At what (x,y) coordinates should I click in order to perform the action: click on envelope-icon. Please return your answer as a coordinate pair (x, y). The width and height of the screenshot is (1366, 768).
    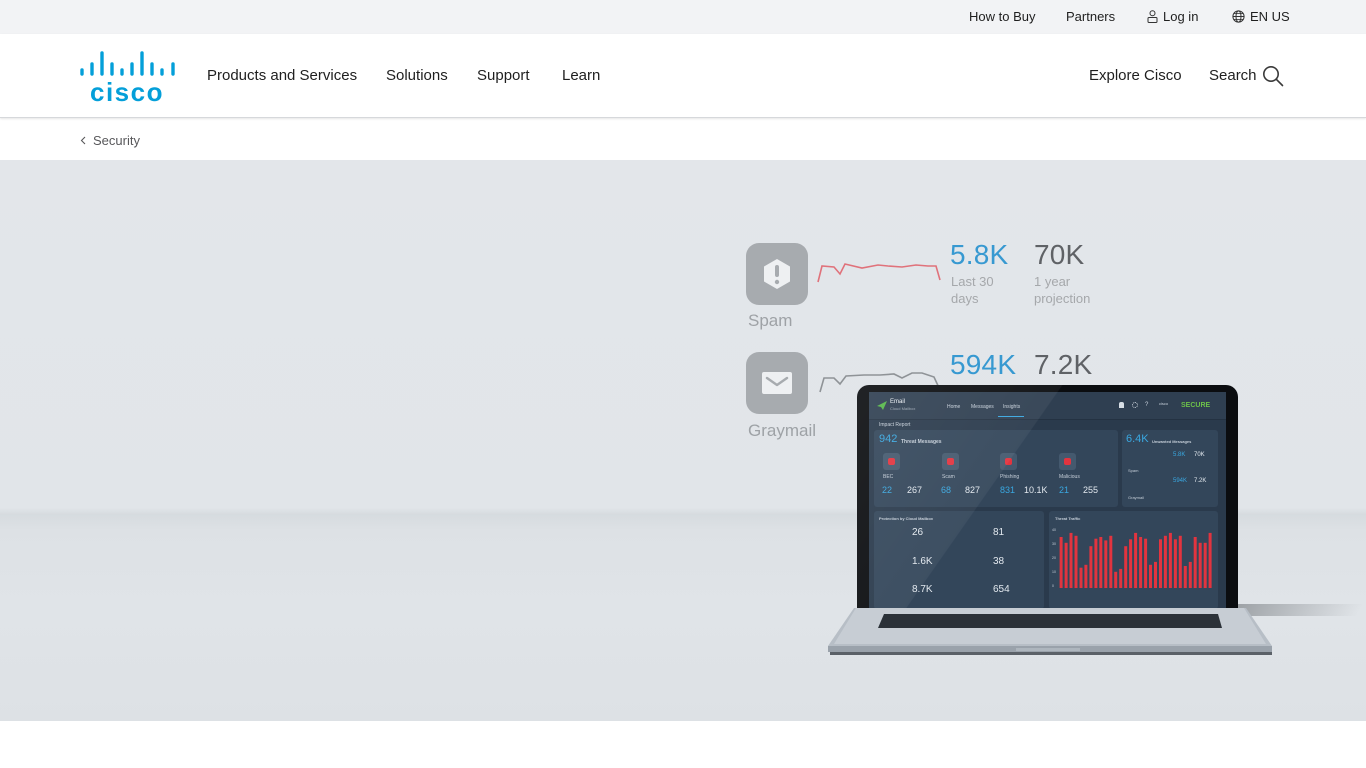
    Looking at the image, I should click on (777, 383).